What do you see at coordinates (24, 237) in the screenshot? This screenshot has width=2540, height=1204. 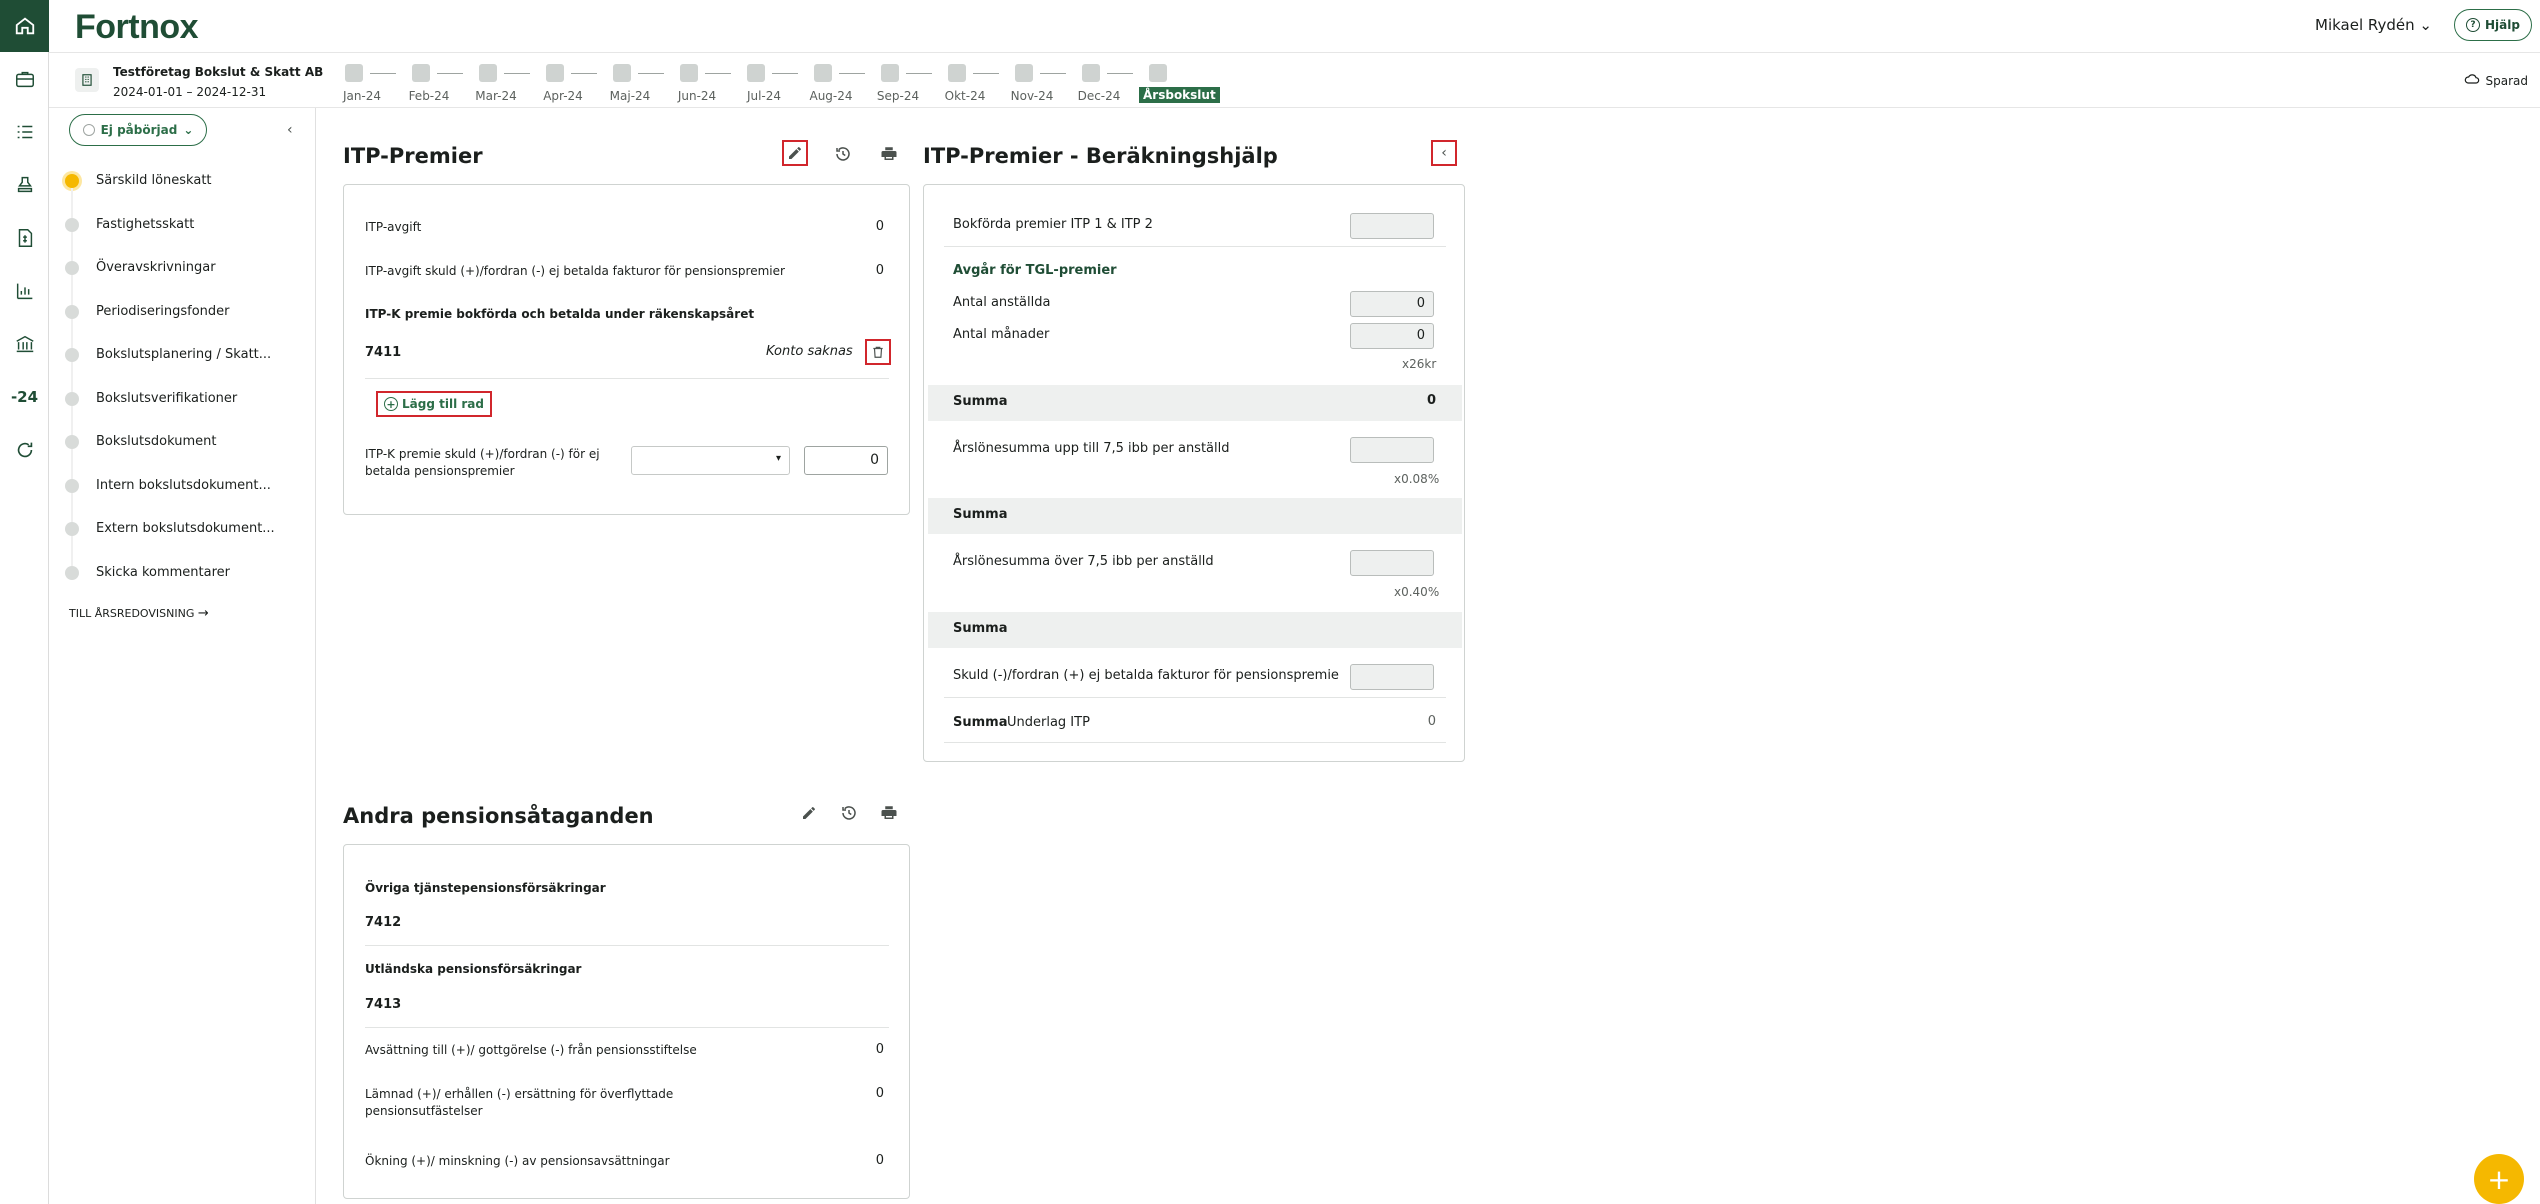 I see `document-money-icon` at bounding box center [24, 237].